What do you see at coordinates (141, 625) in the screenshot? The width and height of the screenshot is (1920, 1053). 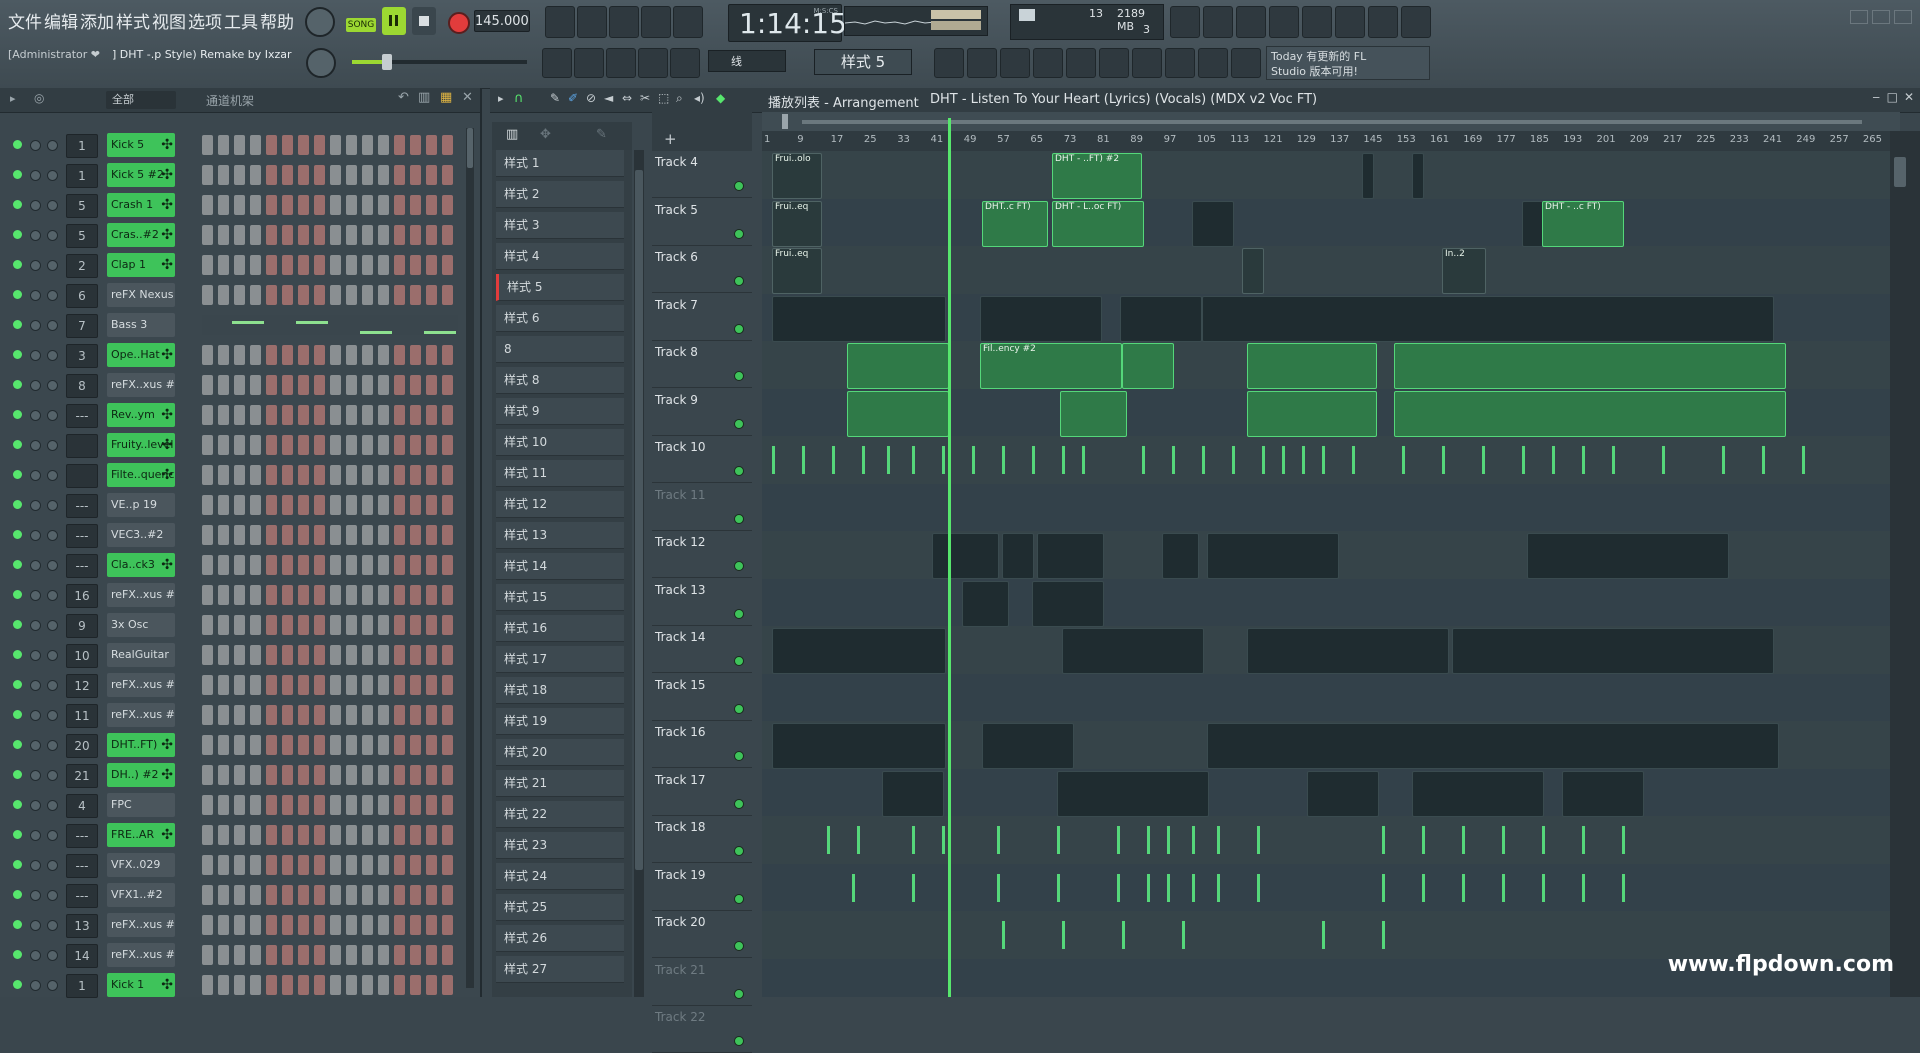 I see `channel-name-button: 3x Osc` at bounding box center [141, 625].